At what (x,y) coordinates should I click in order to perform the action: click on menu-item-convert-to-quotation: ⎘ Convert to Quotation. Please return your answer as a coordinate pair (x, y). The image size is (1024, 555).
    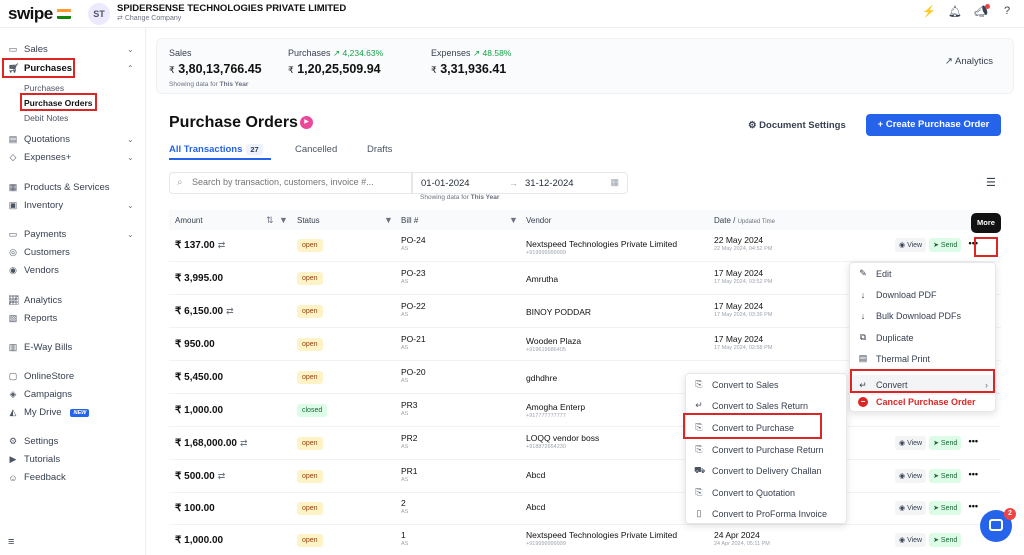
    Looking at the image, I should click on (744, 492).